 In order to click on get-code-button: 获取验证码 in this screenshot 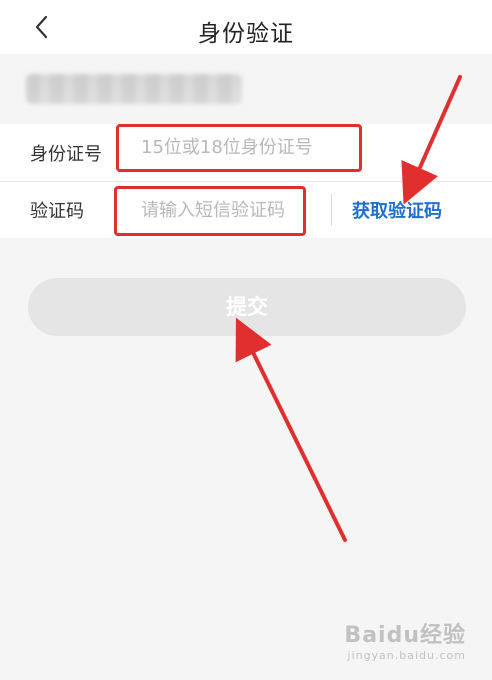, I will do `click(397, 210)`.